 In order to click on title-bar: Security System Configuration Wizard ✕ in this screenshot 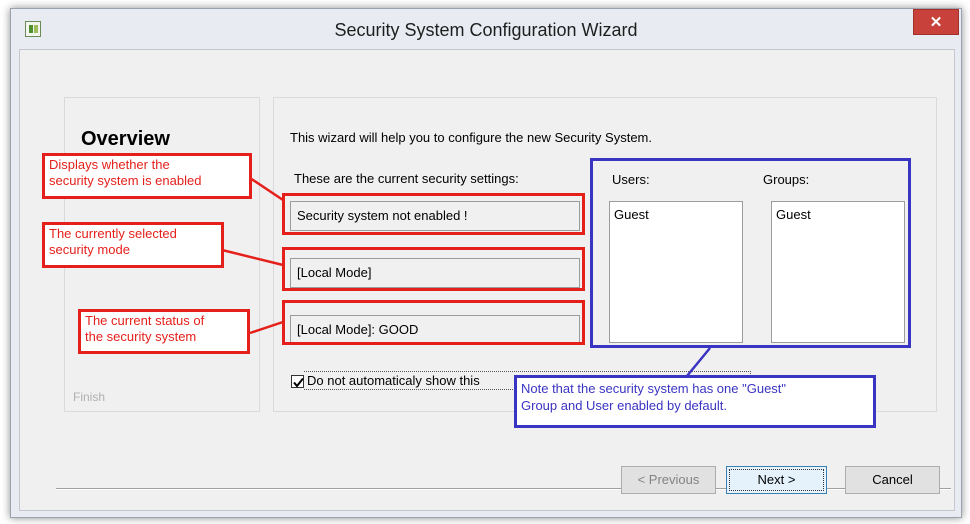, I will do `click(486, 29)`.